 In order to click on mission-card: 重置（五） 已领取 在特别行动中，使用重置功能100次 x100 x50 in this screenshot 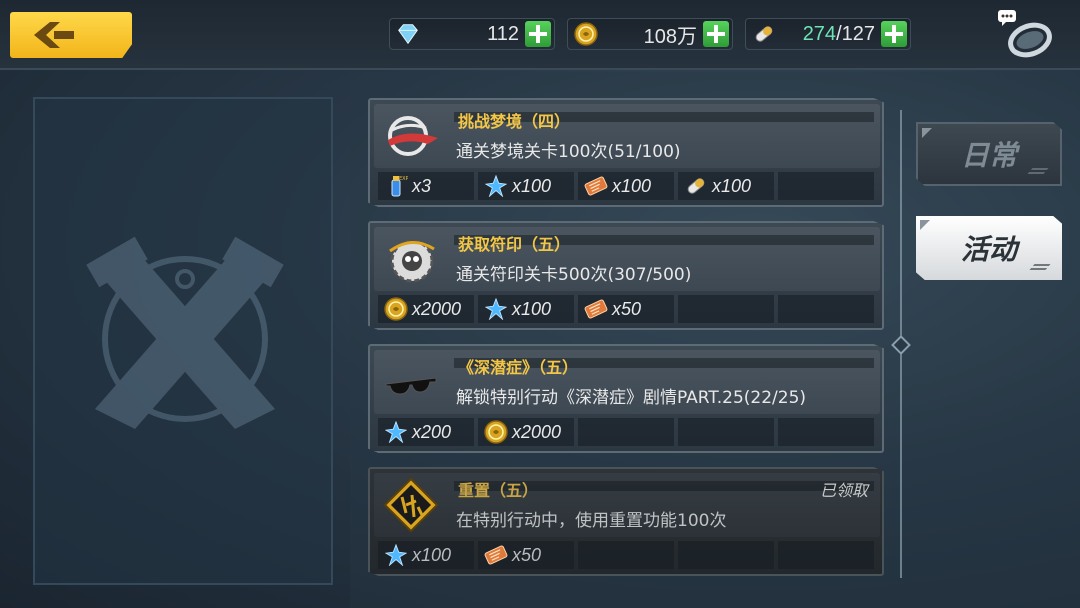, I will do `click(626, 521)`.